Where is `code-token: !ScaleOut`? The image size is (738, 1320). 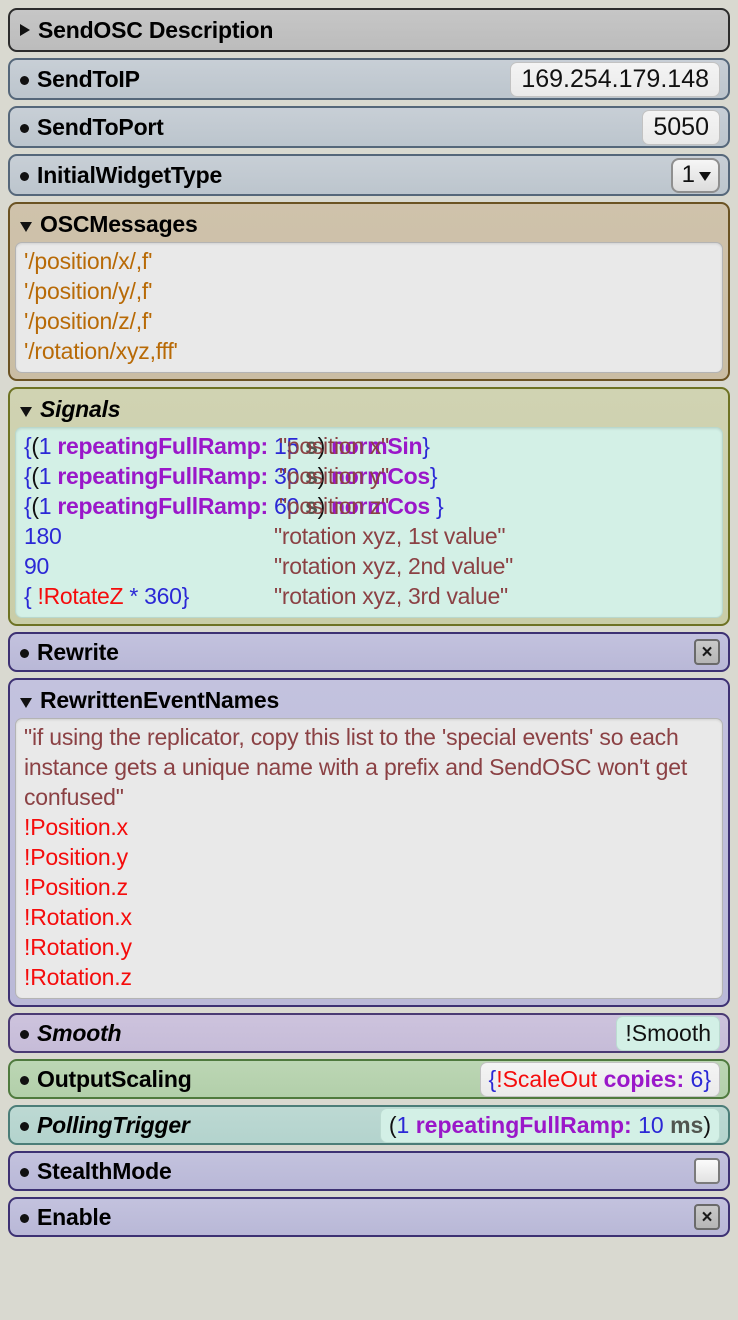 code-token: !ScaleOut is located at coordinates (547, 1078).